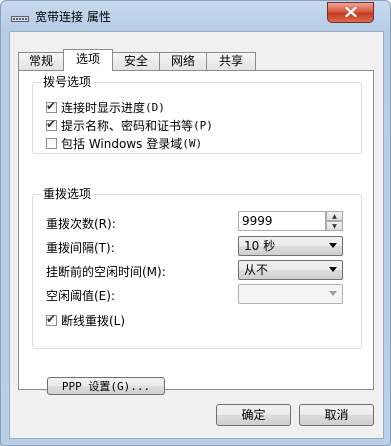 This screenshot has width=391, height=446. I want to click on redial-interval-label: 重拨间隔(T):, so click(80, 248).